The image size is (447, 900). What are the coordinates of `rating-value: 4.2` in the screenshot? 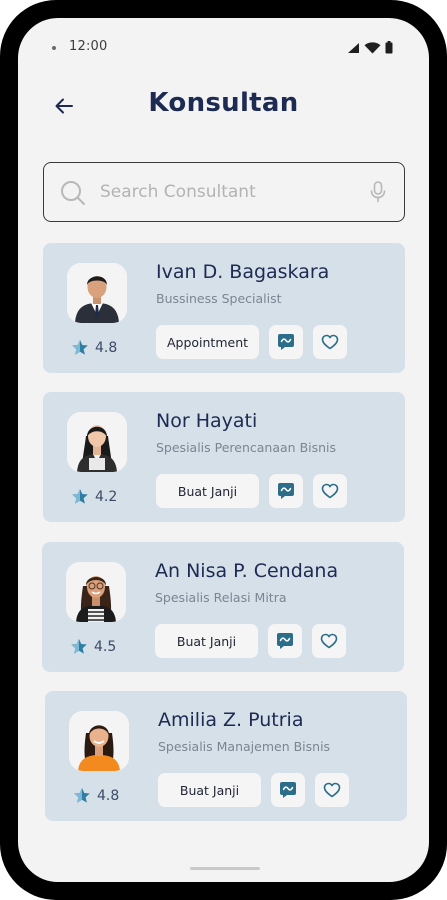 It's located at (106, 496).